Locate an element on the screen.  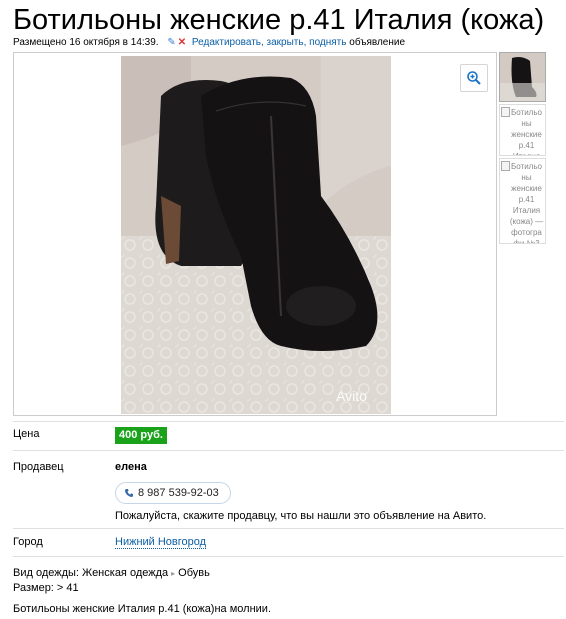
city-label: Город is located at coordinates (28, 542).